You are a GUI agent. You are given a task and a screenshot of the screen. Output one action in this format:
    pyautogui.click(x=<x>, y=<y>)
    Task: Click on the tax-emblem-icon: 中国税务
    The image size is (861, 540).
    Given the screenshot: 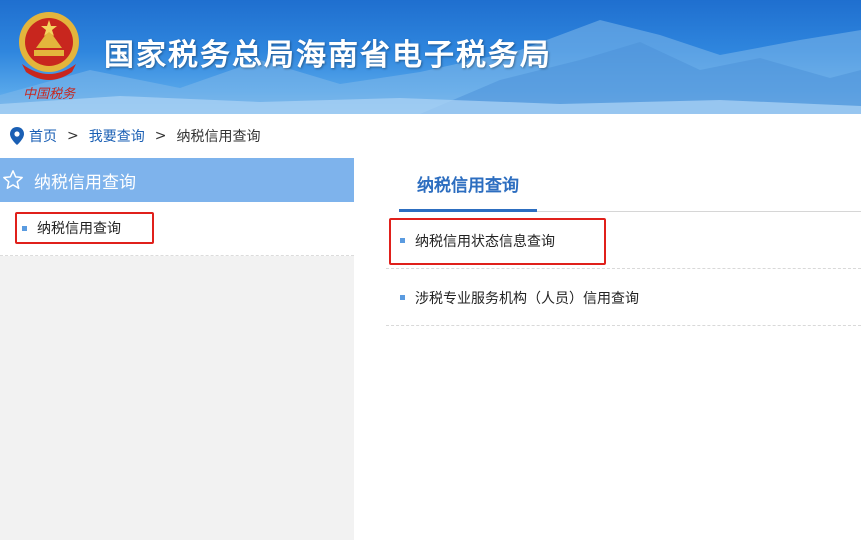 What is the action you would take?
    pyautogui.click(x=49, y=57)
    